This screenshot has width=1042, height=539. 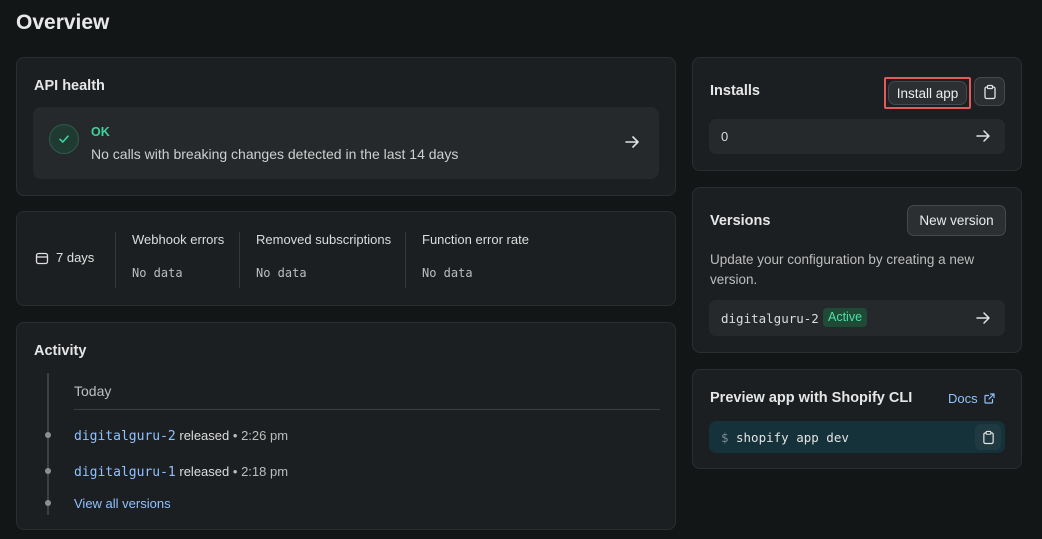 I want to click on docs-link: Docs, so click(x=971, y=398).